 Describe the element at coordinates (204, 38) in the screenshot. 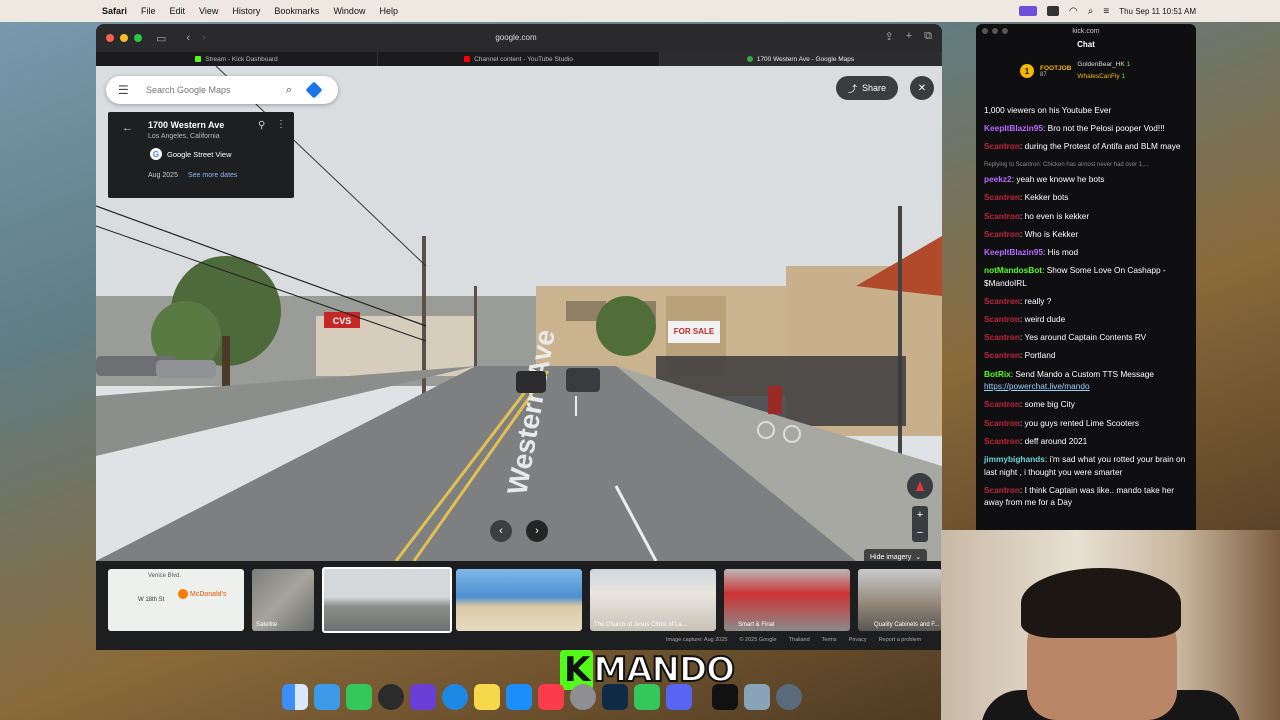

I see `forward-icon: ›` at that location.